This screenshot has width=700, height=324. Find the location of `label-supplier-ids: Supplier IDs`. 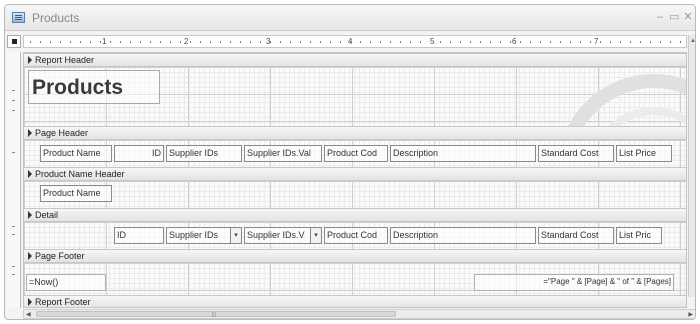

label-supplier-ids: Supplier IDs is located at coordinates (204, 153).